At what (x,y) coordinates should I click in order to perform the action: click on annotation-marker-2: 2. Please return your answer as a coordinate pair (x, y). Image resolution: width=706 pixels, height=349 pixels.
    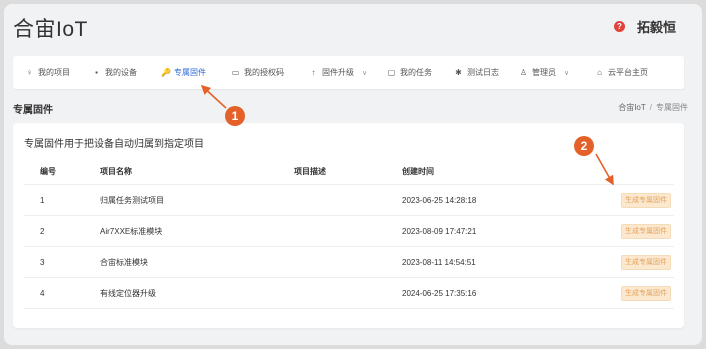
    Looking at the image, I should click on (584, 146).